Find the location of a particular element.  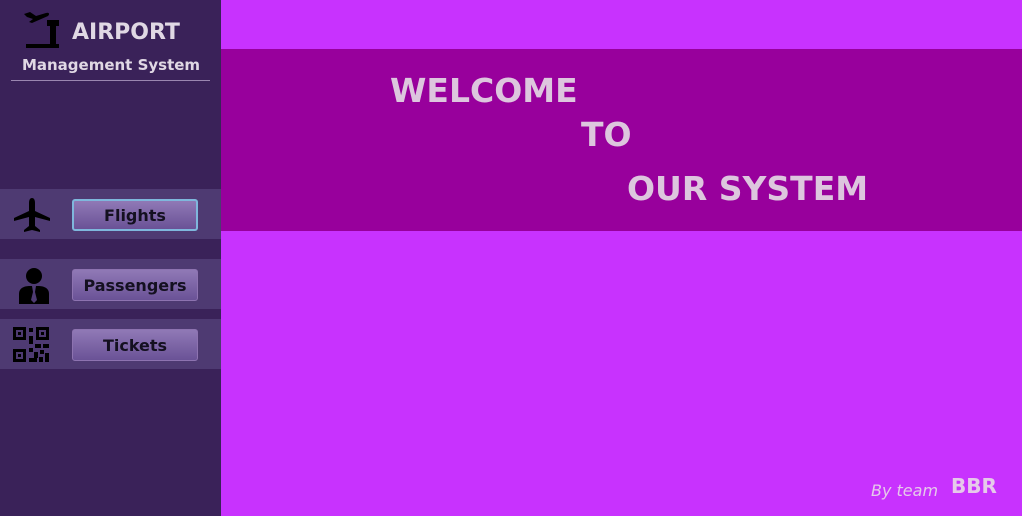

airplane-icon is located at coordinates (32, 215).